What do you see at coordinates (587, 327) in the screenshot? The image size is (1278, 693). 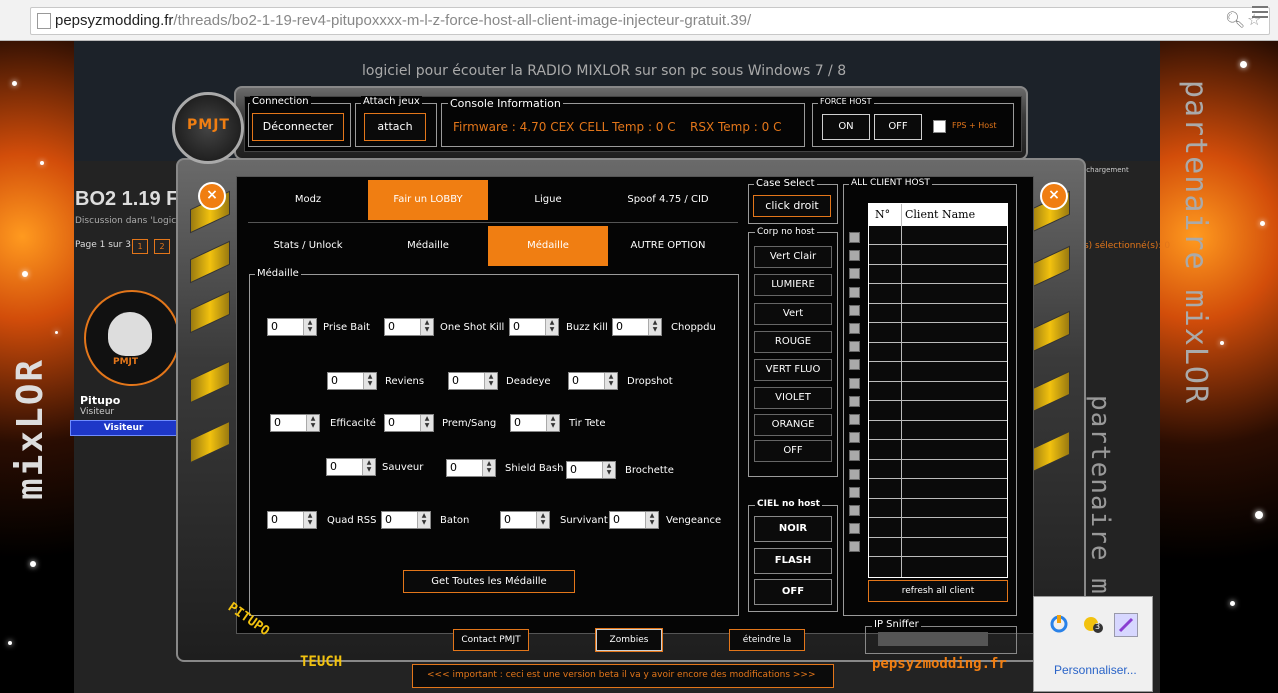 I see `medal-label: Buzz Kill` at bounding box center [587, 327].